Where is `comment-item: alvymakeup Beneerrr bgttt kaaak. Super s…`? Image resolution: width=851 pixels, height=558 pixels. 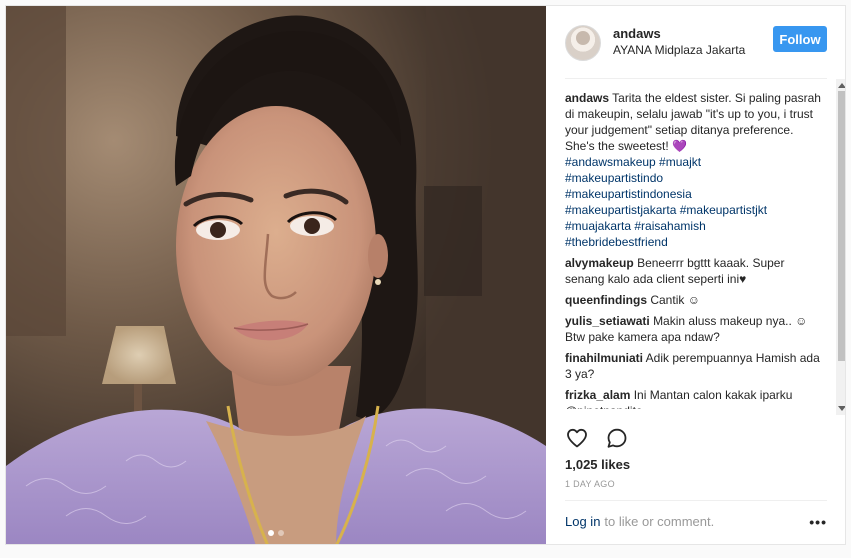
comment-item: alvymakeup Beneerrr bgttt kaaak. Super s… is located at coordinates (695, 271).